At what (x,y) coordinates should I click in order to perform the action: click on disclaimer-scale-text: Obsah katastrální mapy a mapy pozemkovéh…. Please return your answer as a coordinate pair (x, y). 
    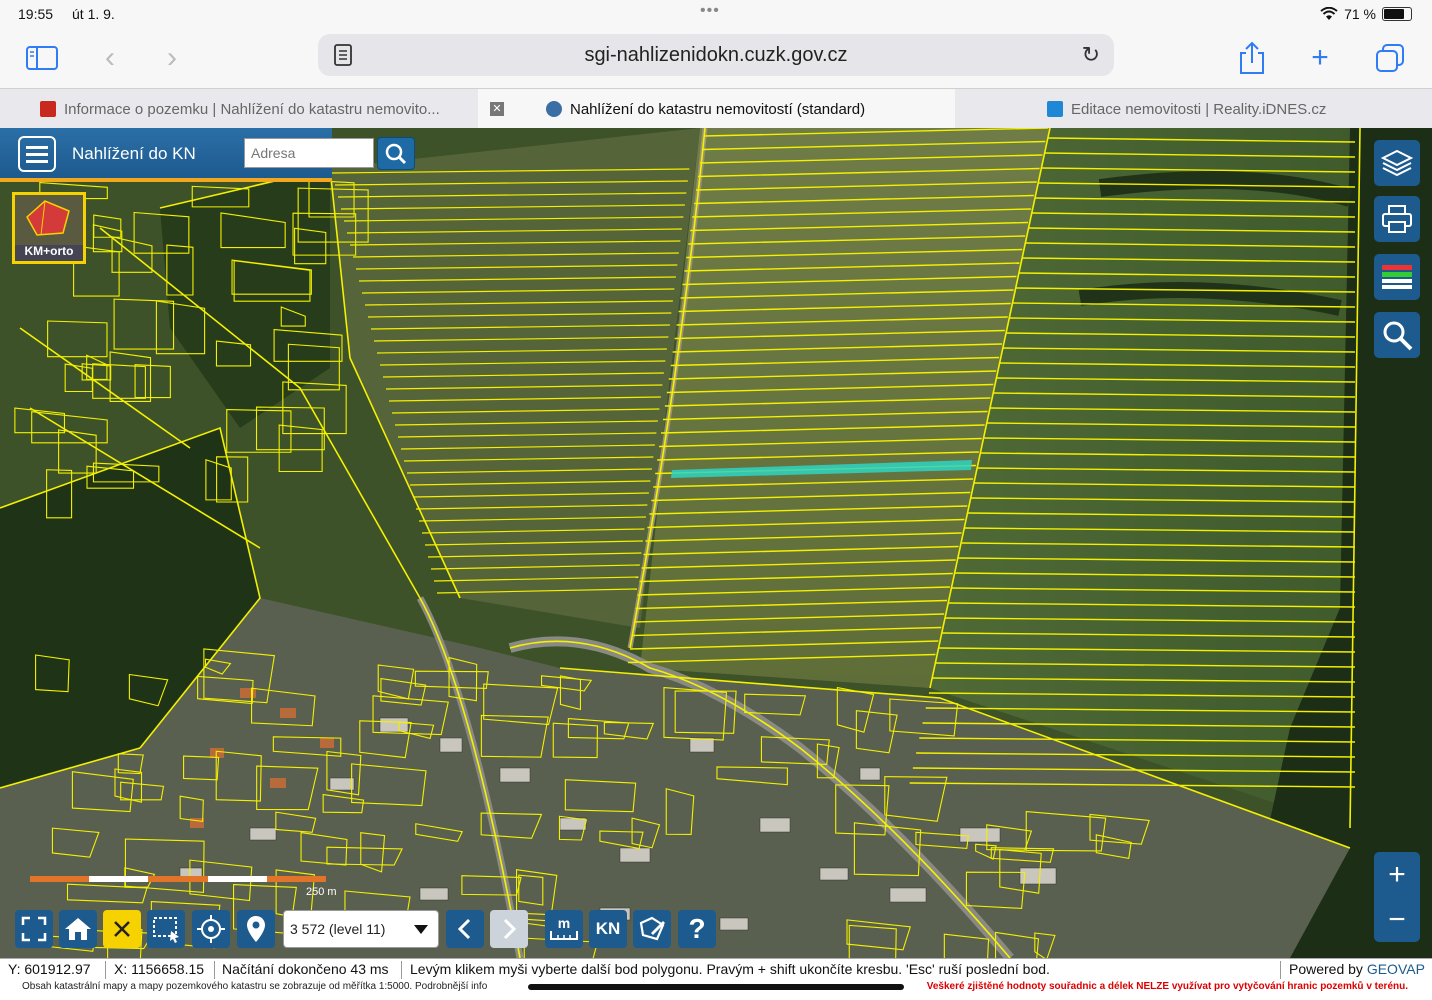
    Looking at the image, I should click on (255, 986).